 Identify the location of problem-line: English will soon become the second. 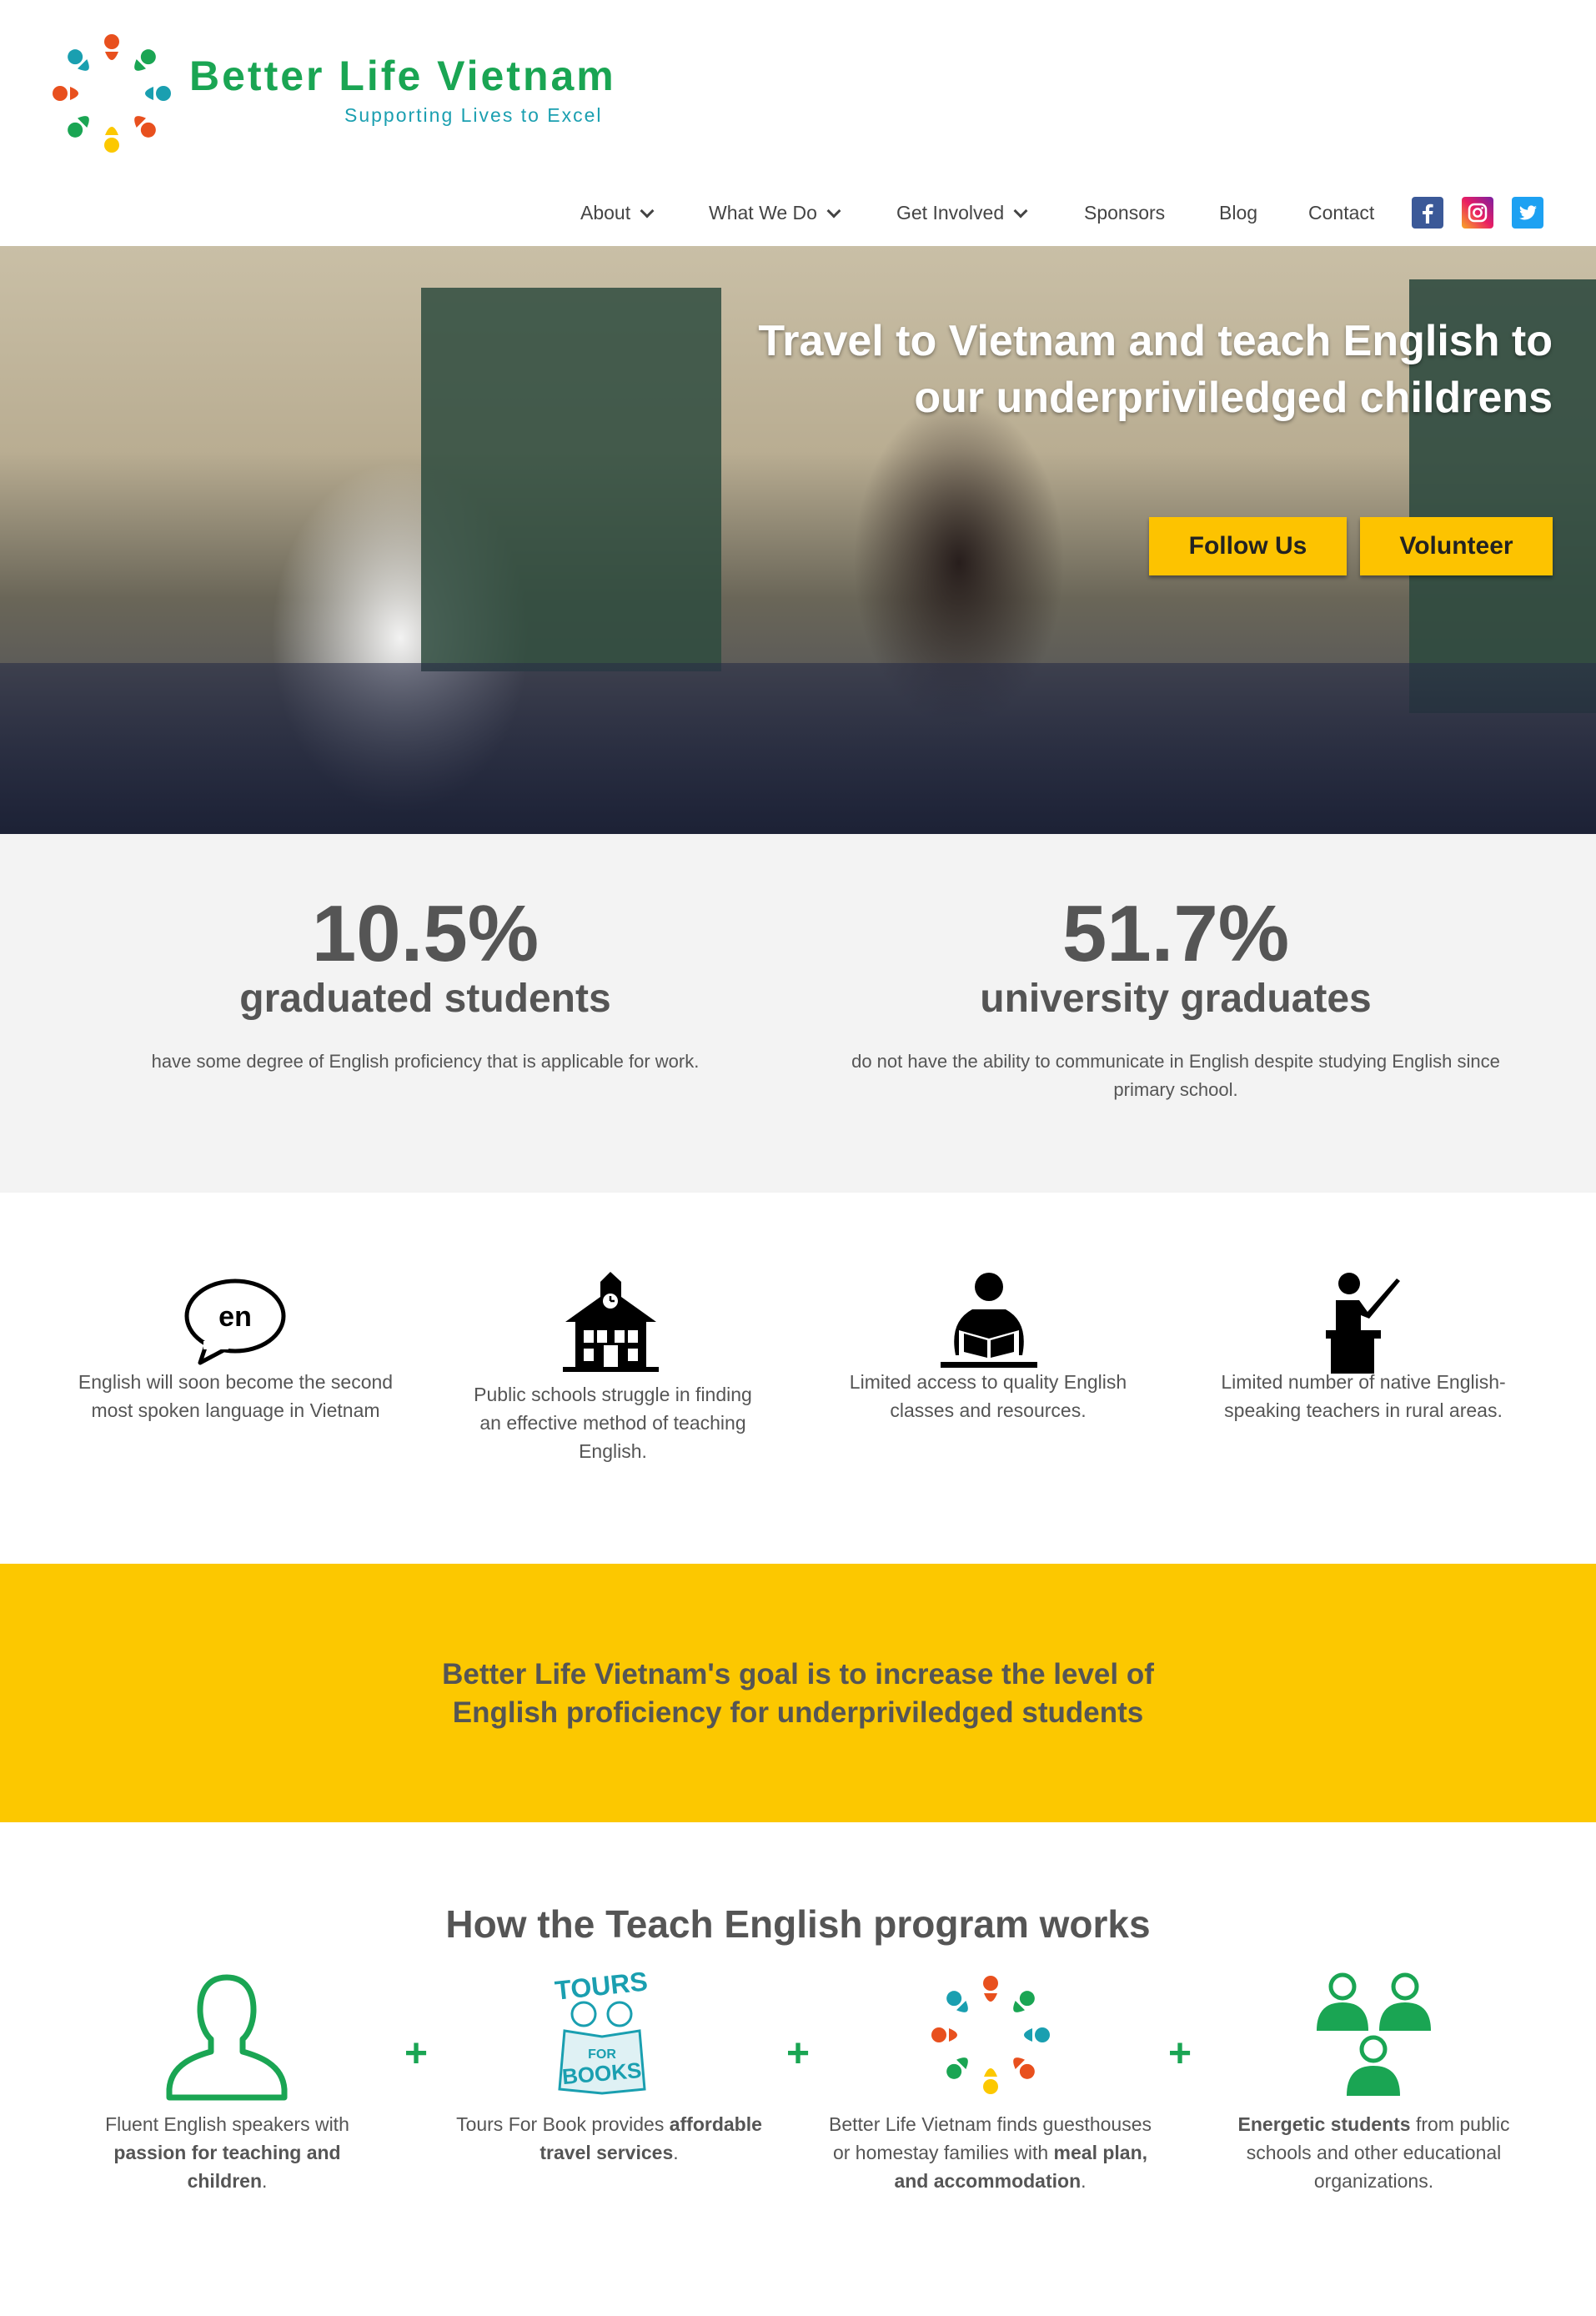
(236, 1382).